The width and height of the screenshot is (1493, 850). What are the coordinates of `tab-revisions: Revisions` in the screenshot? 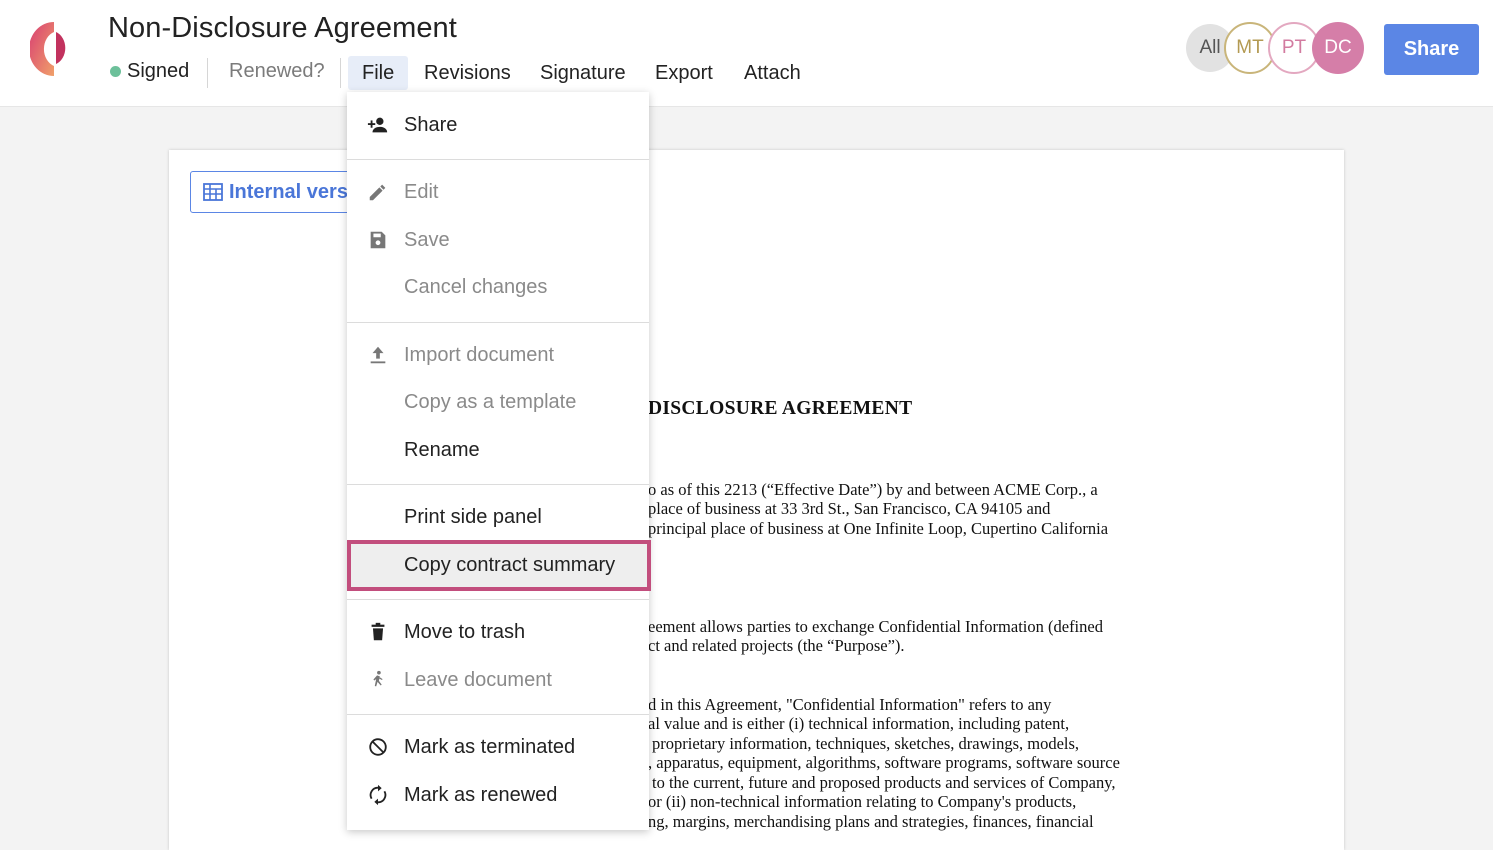 It's located at (467, 73).